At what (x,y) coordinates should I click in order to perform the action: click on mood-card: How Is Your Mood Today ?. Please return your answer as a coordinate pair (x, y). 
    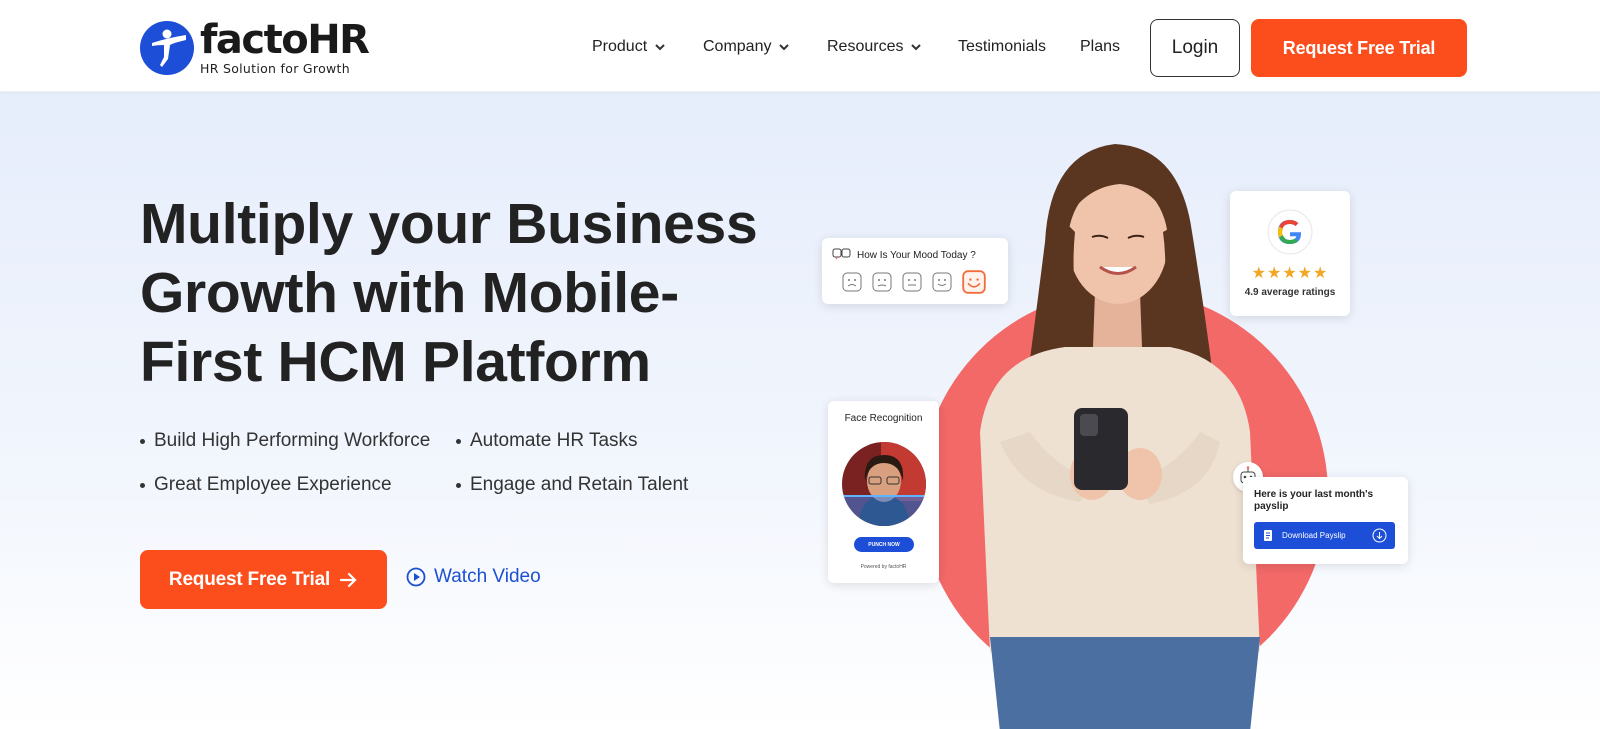
    Looking at the image, I should click on (915, 271).